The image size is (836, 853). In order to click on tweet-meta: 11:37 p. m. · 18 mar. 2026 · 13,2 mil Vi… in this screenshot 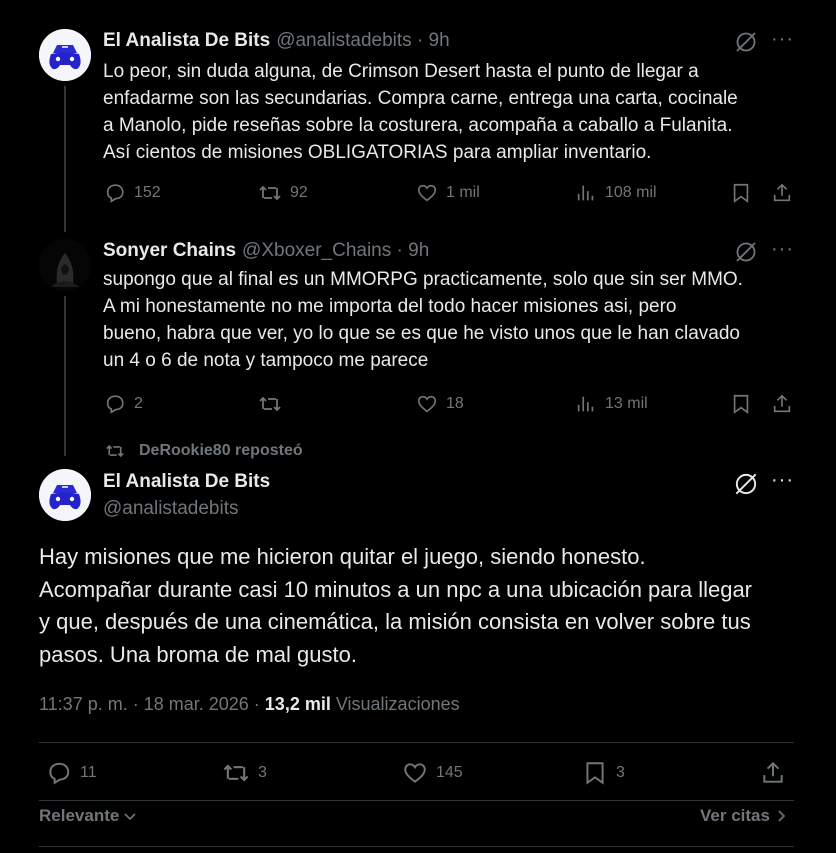, I will do `click(249, 704)`.